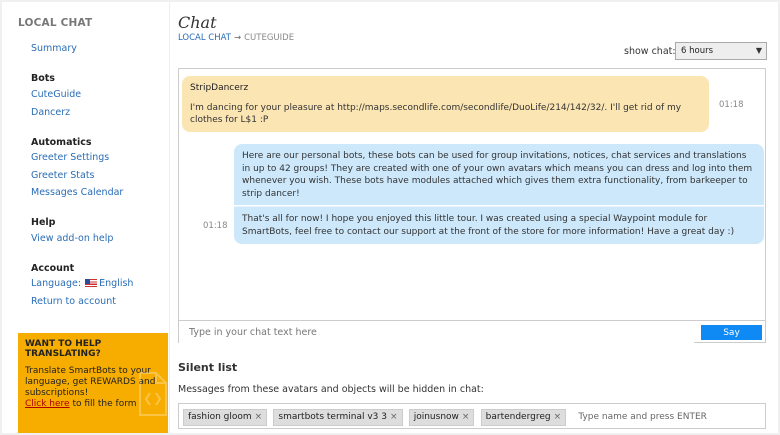  What do you see at coordinates (56, 94) in the screenshot?
I see `sidebar-item-cuteguide: CuteGuide` at bounding box center [56, 94].